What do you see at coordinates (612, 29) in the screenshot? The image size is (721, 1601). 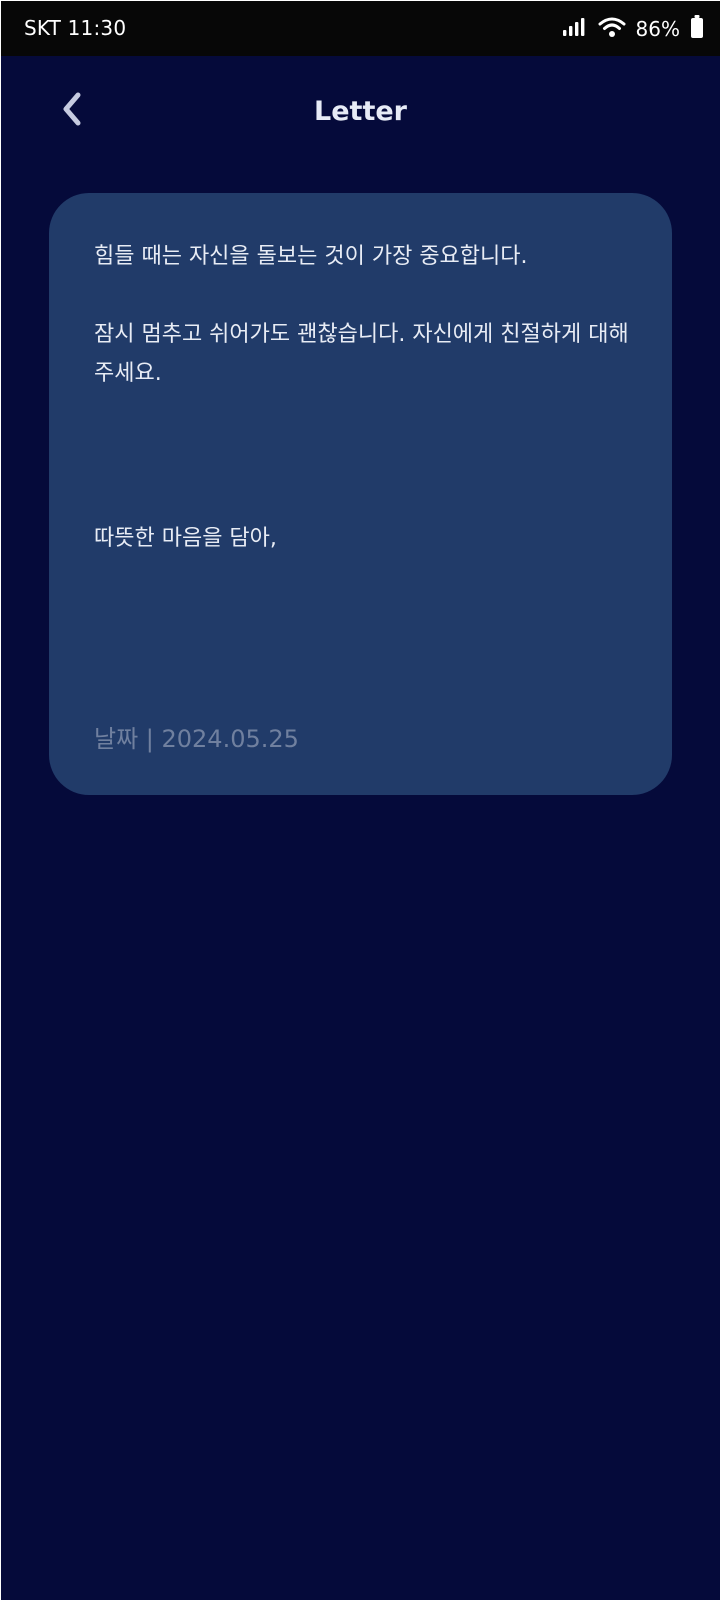 I see `wifi-icon` at bounding box center [612, 29].